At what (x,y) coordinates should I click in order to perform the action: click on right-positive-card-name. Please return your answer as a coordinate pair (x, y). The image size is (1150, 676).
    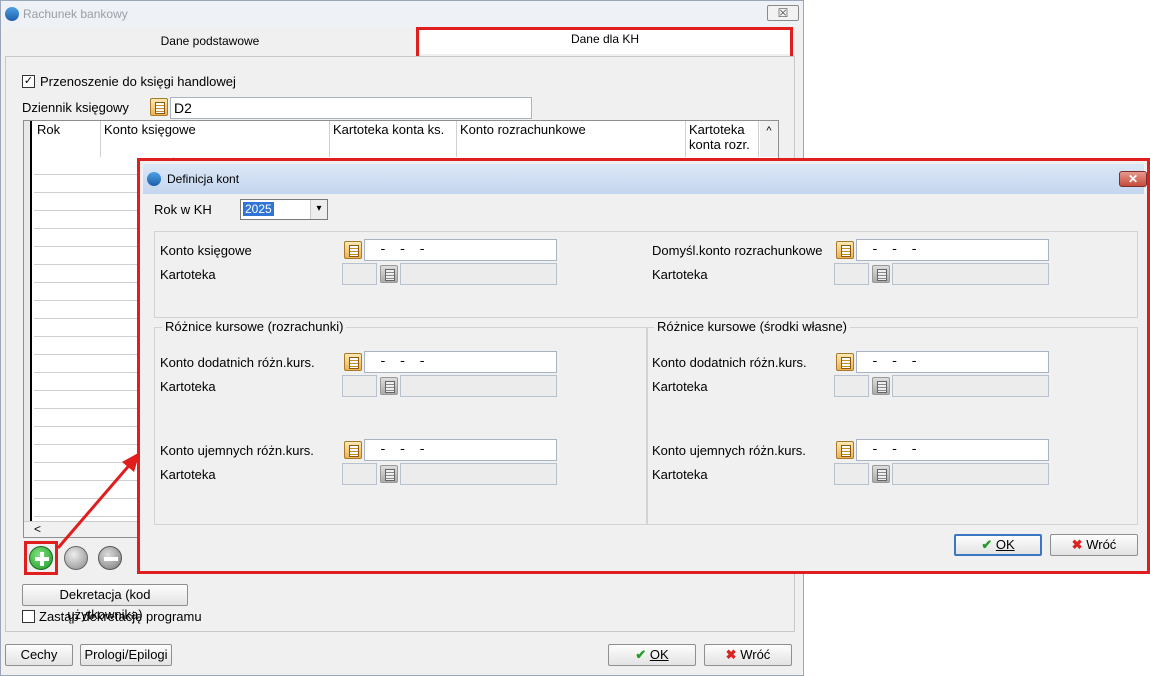
    Looking at the image, I should click on (970, 386).